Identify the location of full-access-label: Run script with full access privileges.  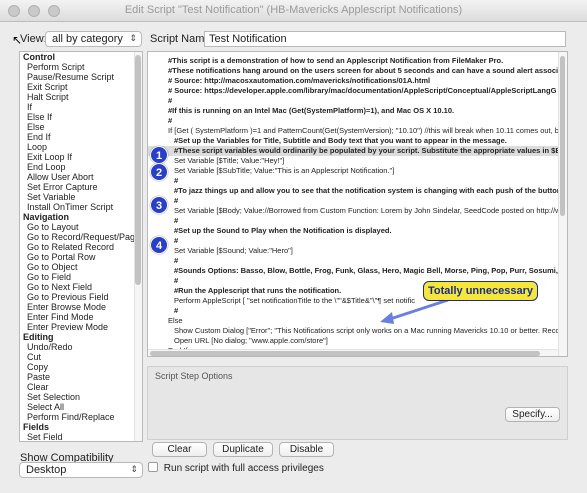
(243, 468).